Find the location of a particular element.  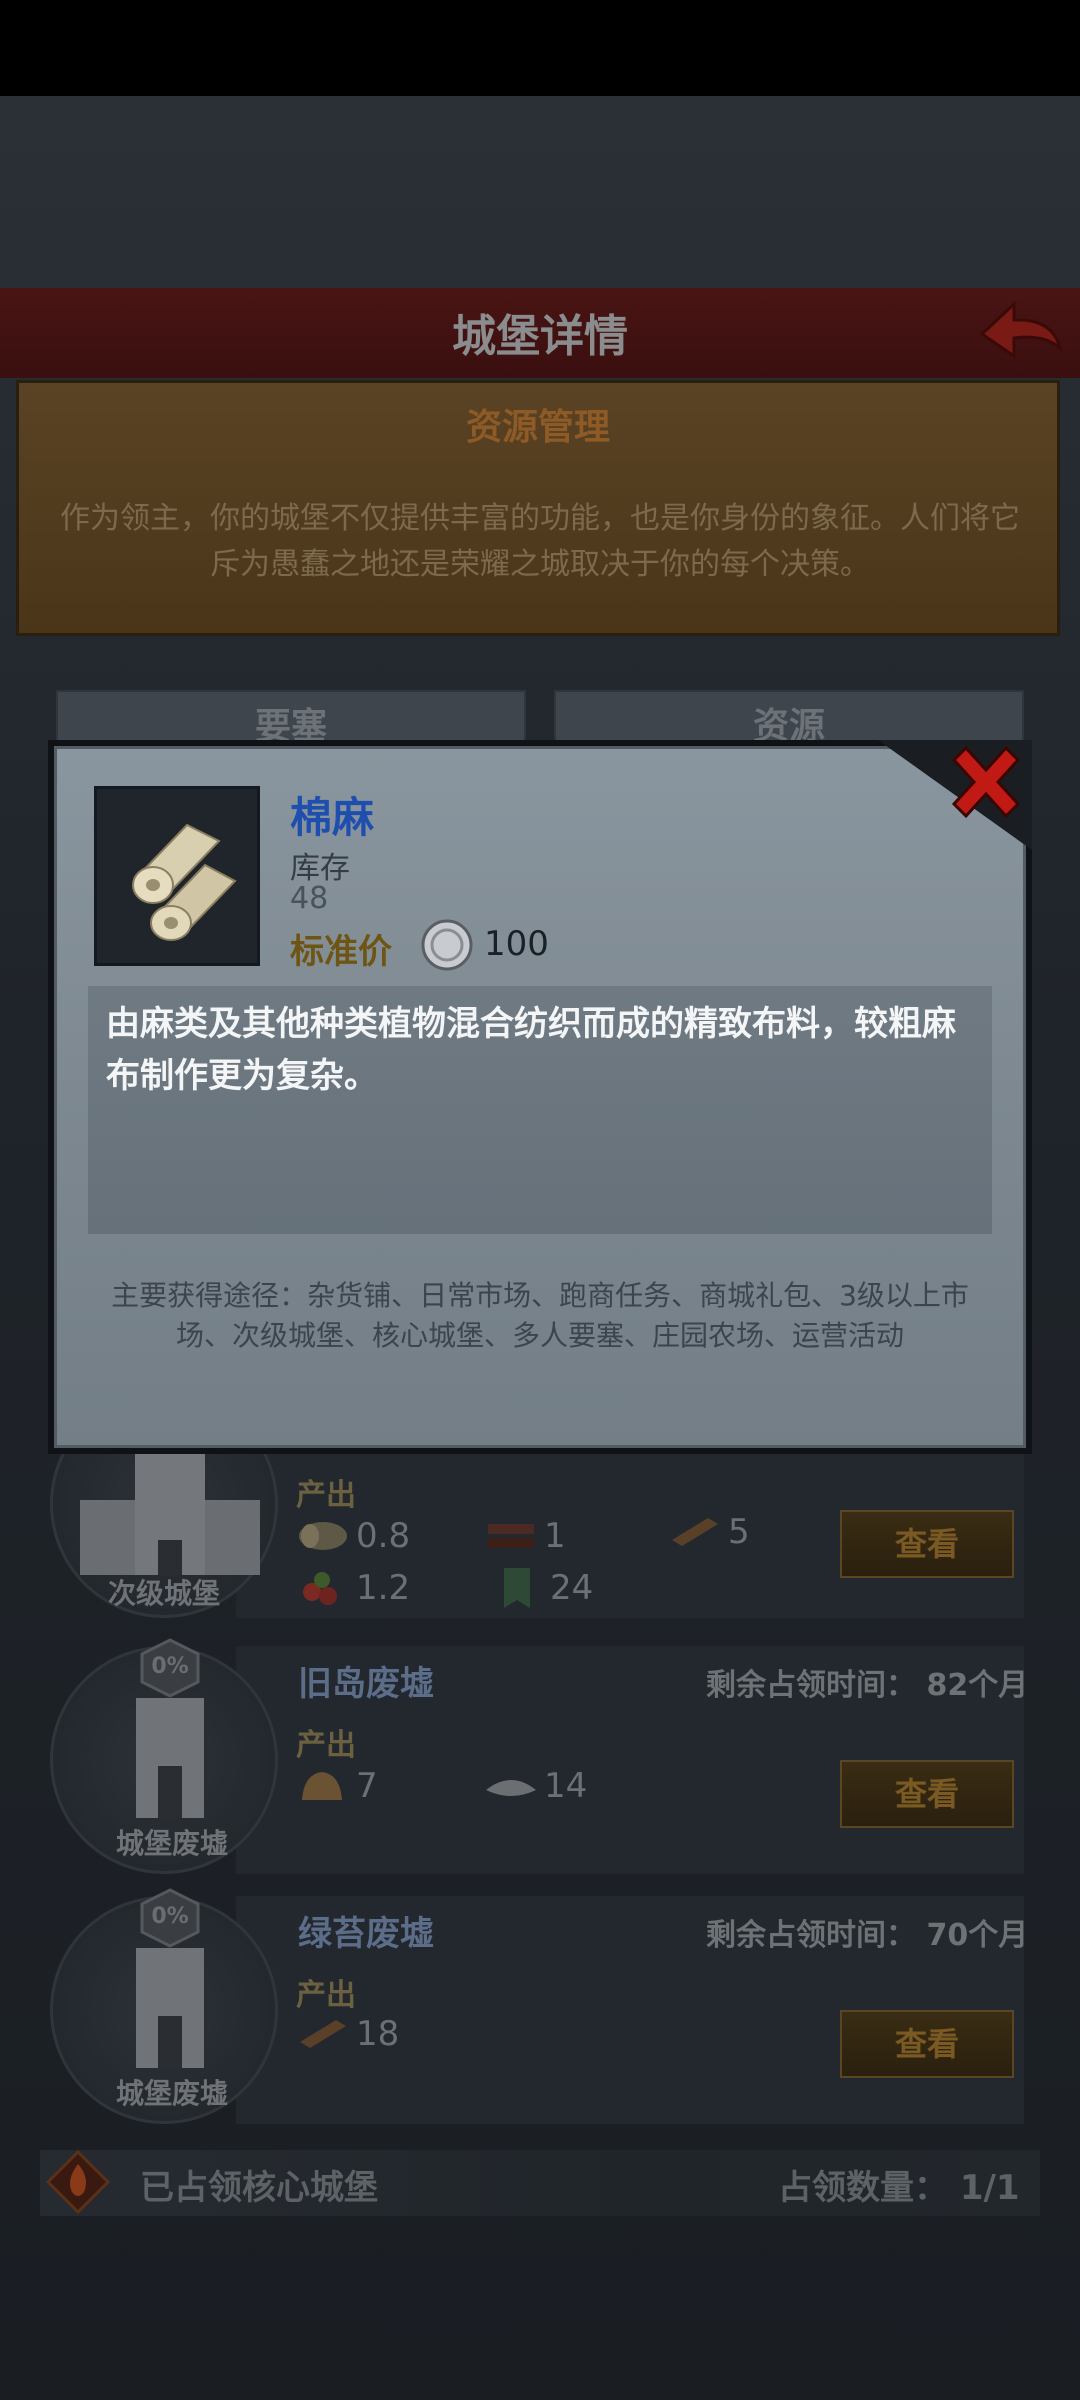

item-icon-frame is located at coordinates (177, 876).